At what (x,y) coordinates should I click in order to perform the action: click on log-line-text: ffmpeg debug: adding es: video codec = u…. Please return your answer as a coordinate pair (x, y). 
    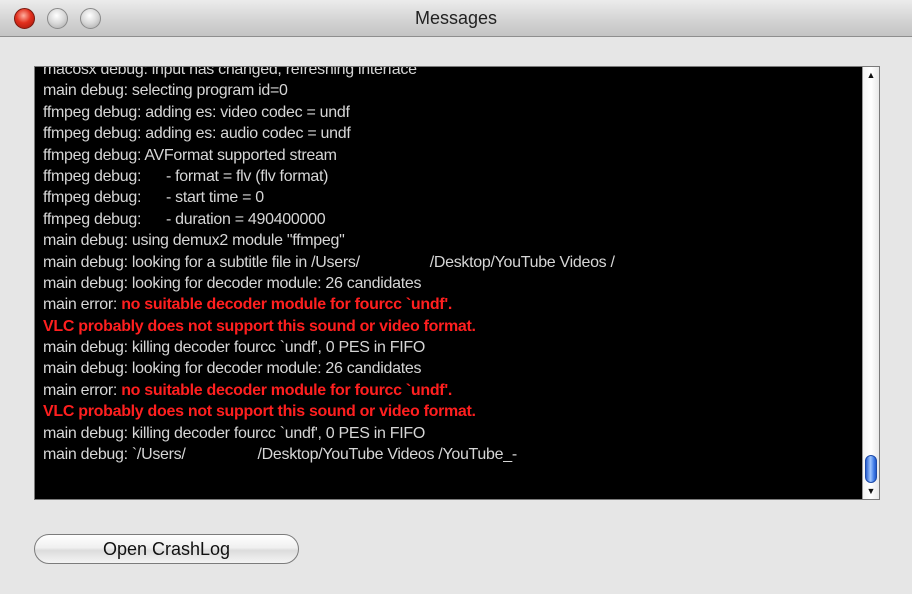
    Looking at the image, I should click on (196, 112).